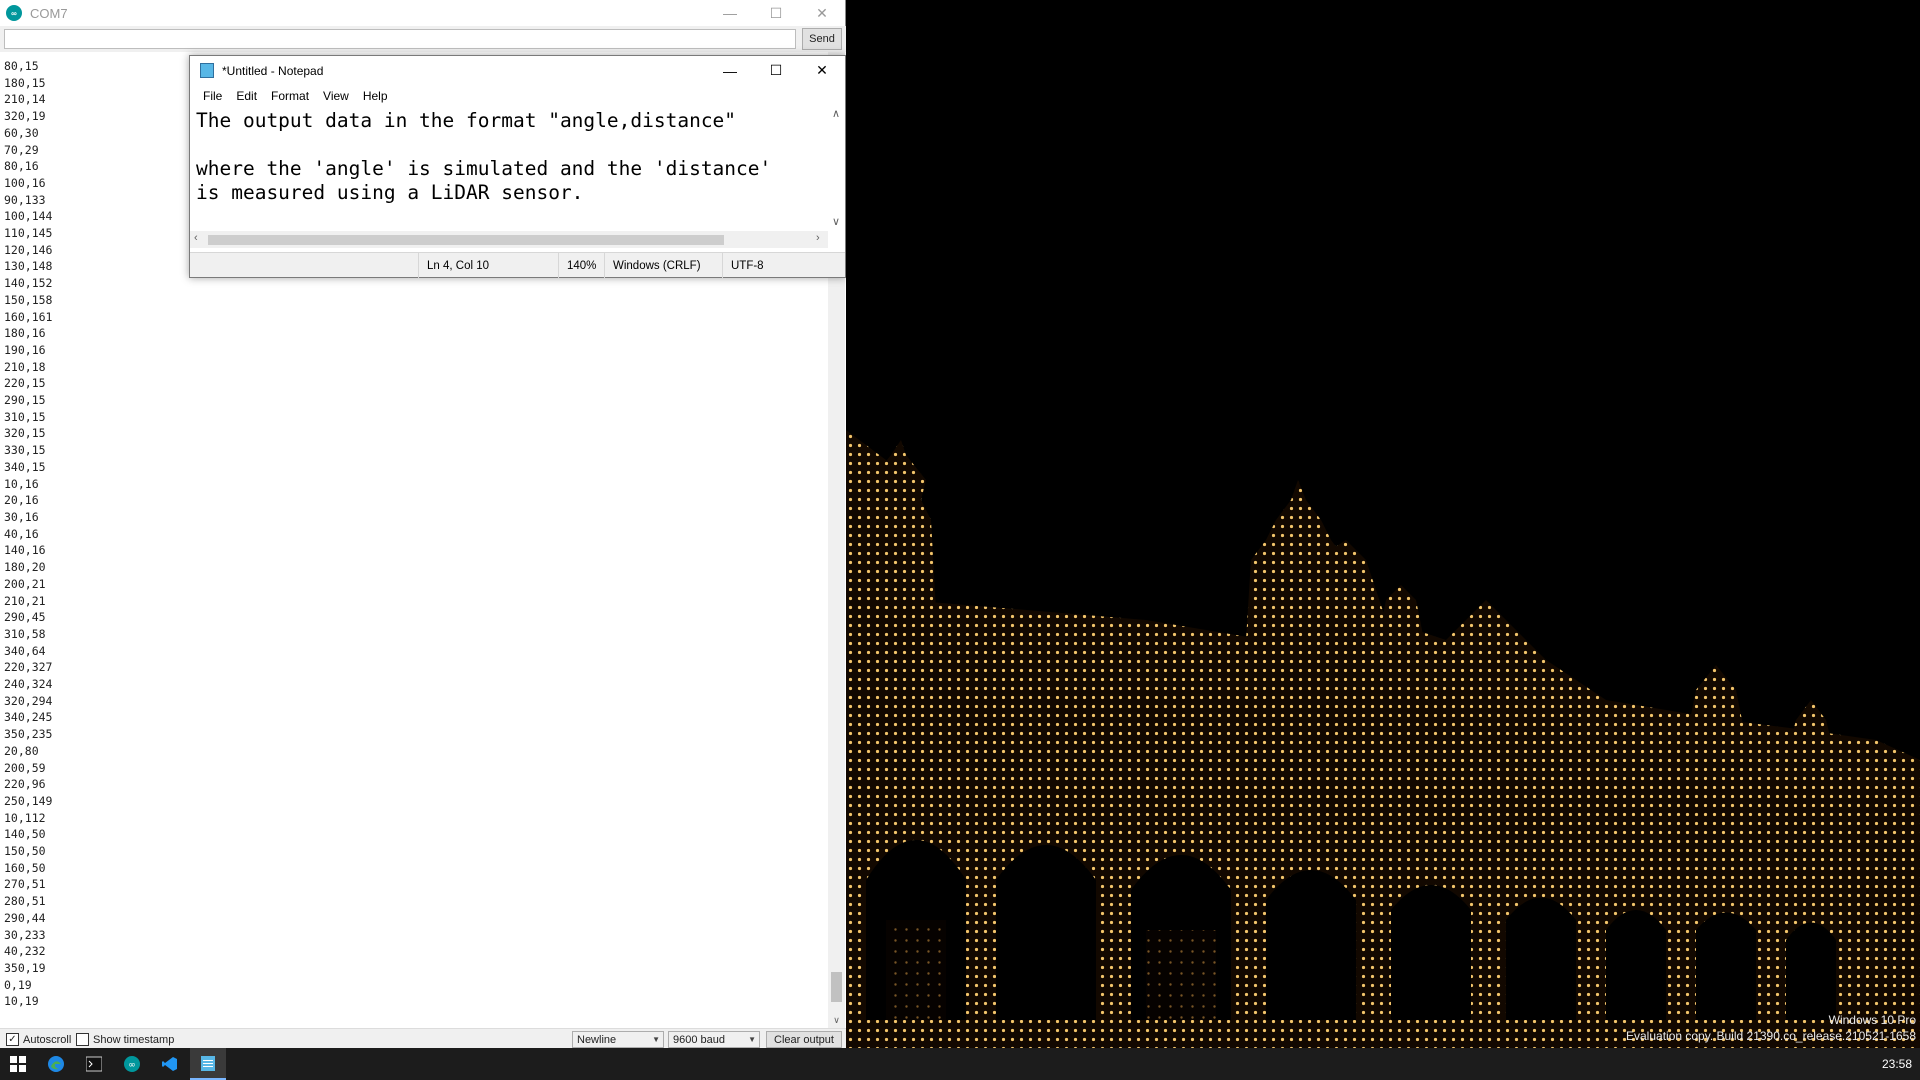  What do you see at coordinates (21, 149) in the screenshot?
I see `serial-output-line: 70,29` at bounding box center [21, 149].